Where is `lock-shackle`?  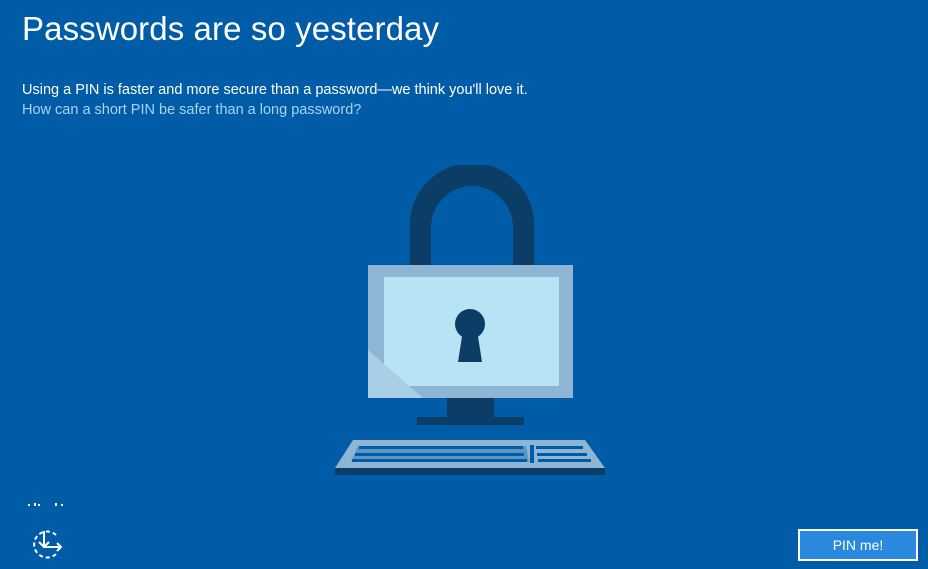 lock-shackle is located at coordinates (472, 215).